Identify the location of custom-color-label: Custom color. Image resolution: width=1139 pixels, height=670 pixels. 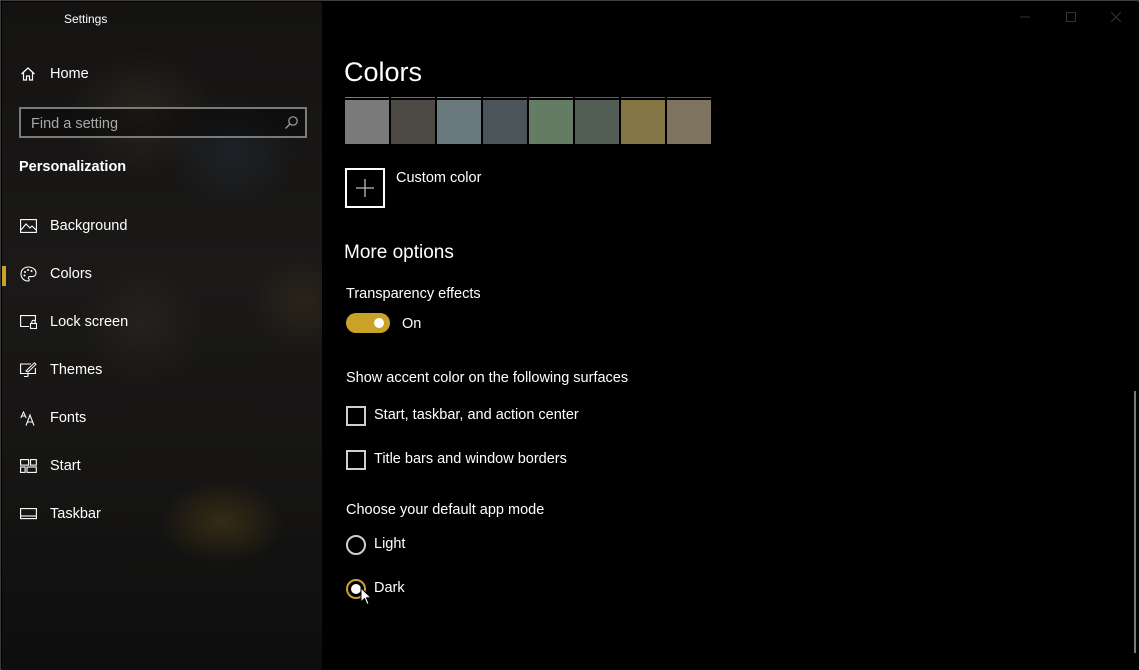
(438, 178).